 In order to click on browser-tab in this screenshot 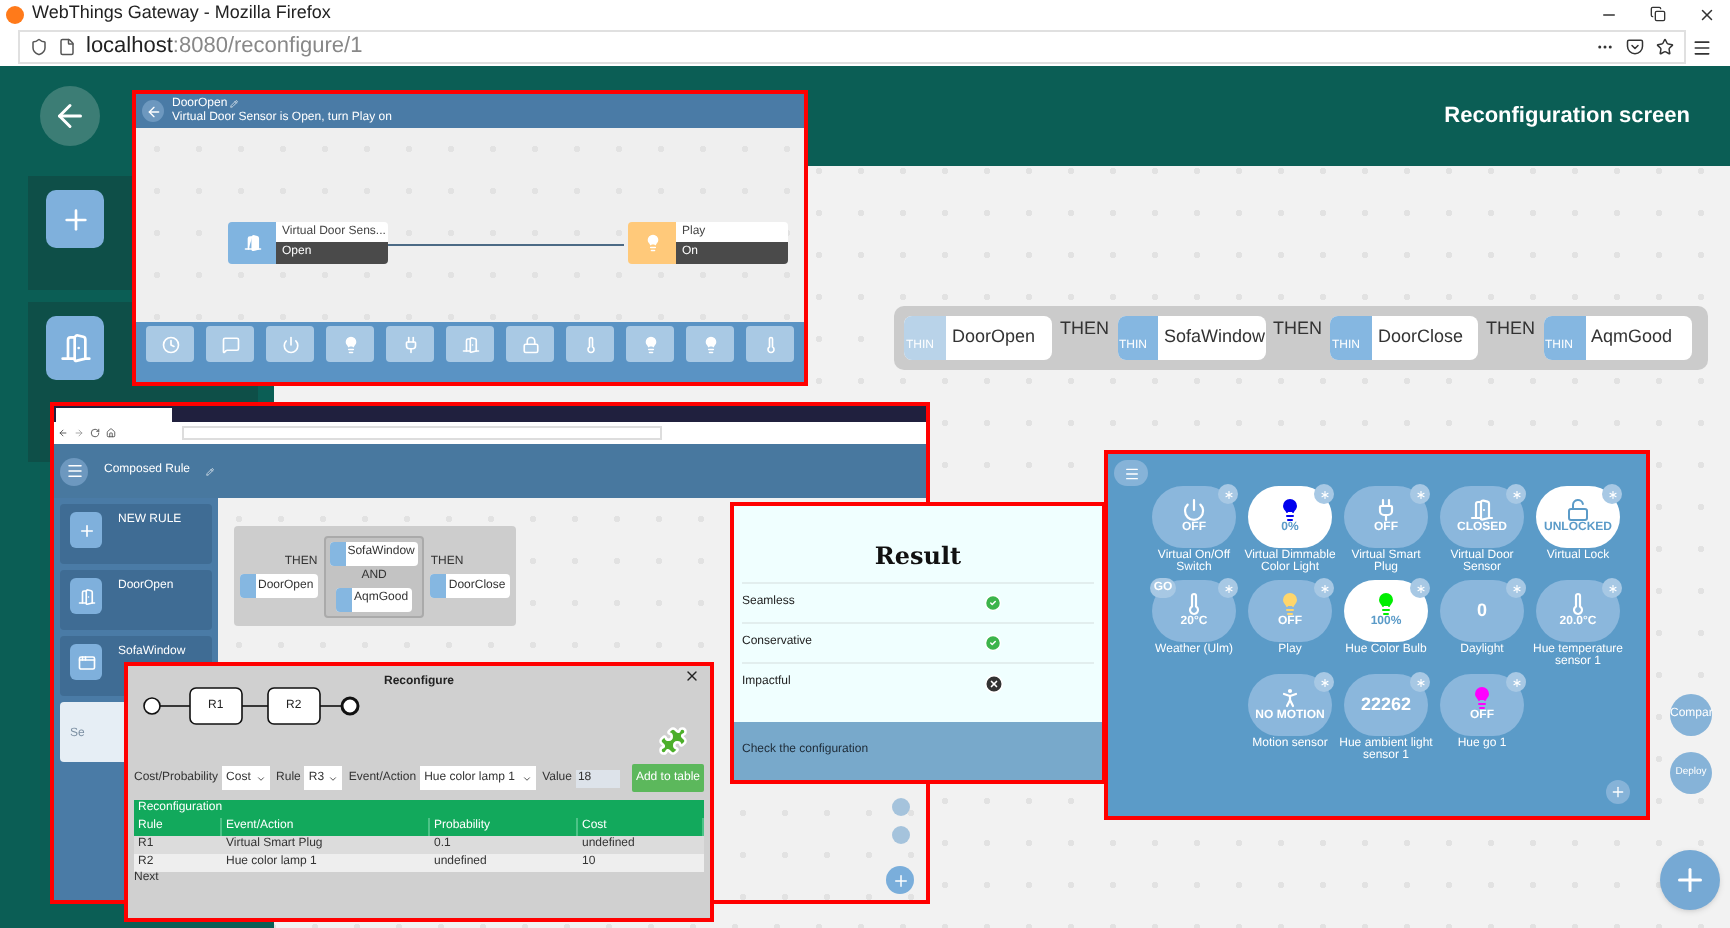, I will do `click(114, 414)`.